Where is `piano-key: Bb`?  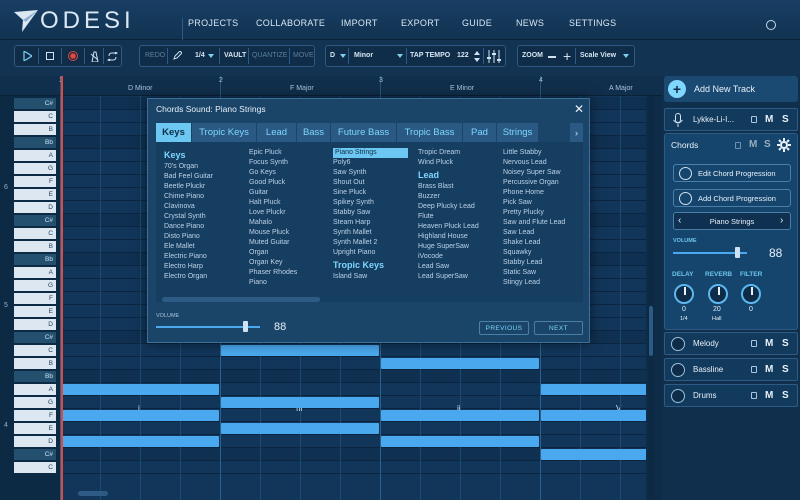 piano-key: Bb is located at coordinates (35, 376).